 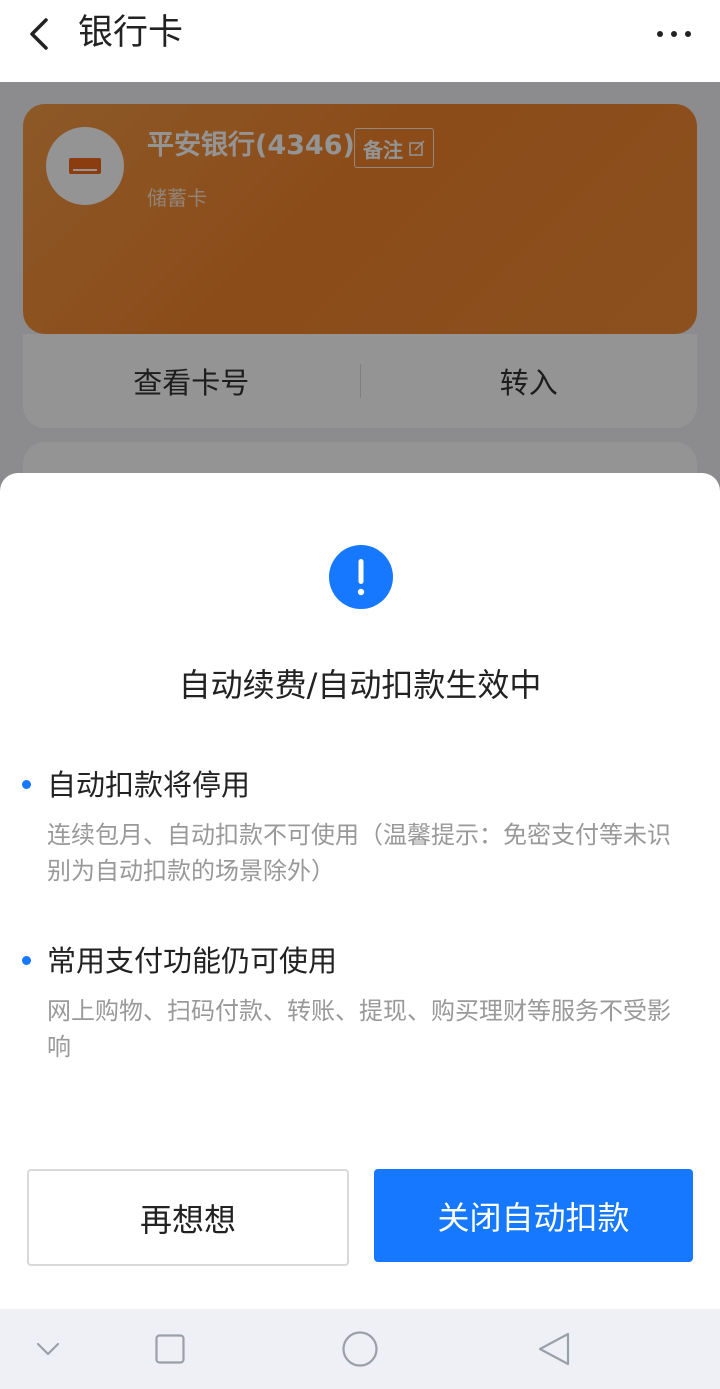 I want to click on cancel-button: 再想想, so click(x=188, y=1217).